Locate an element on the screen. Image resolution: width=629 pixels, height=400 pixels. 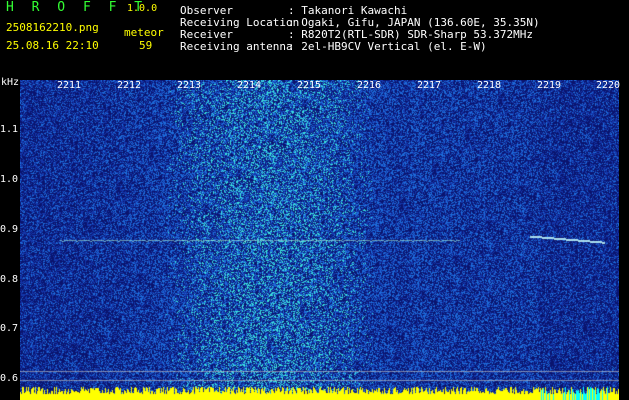
time-tick: 2214 is located at coordinates (249, 85).